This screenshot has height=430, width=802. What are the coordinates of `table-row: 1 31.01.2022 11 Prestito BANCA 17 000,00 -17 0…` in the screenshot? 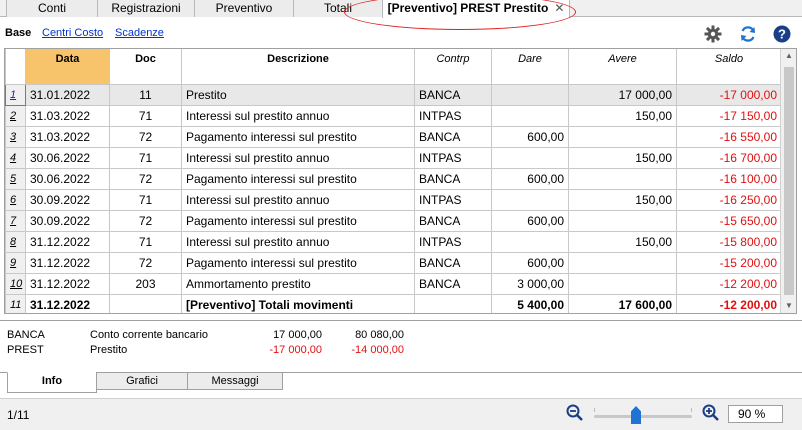 It's located at (393, 94).